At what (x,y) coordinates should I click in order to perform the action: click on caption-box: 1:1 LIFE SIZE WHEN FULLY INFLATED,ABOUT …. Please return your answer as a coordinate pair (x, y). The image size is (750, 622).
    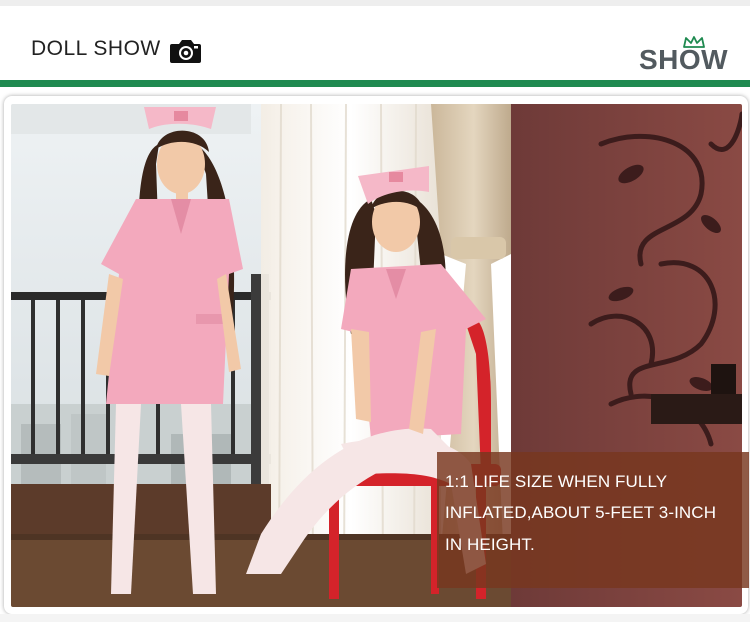
    Looking at the image, I should click on (593, 520).